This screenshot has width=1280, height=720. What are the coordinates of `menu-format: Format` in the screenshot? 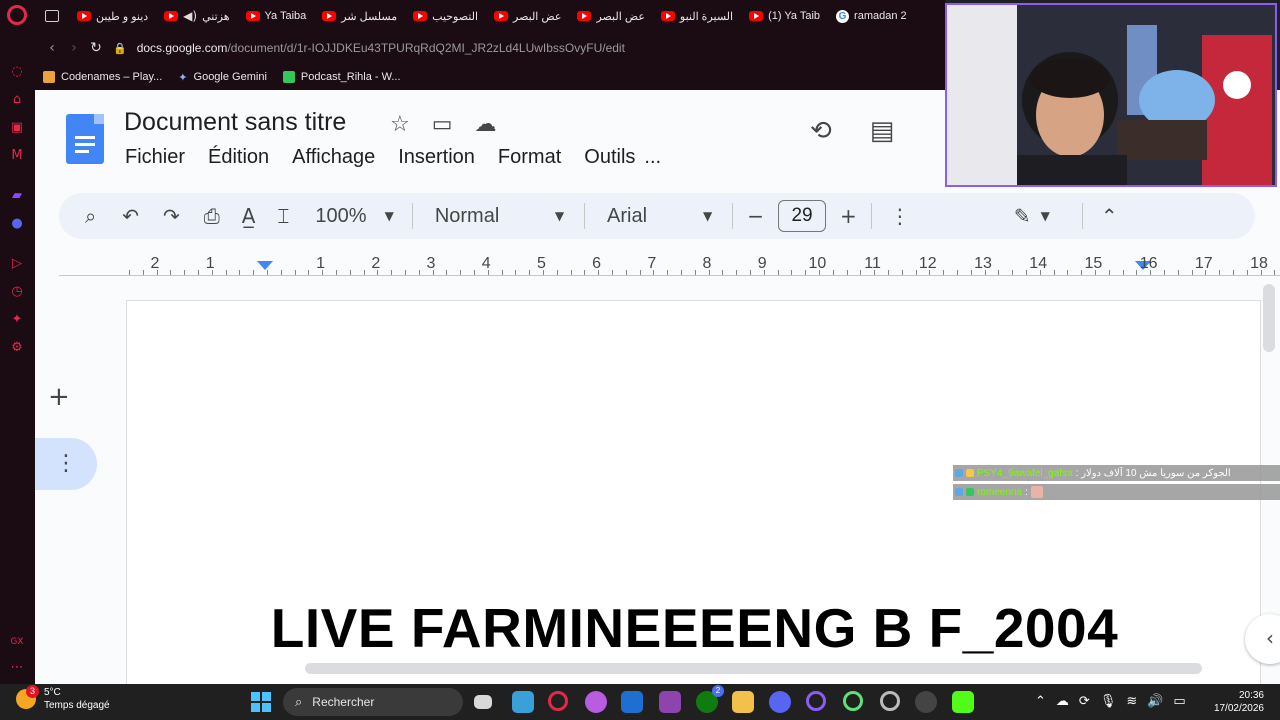 It's located at (529, 157).